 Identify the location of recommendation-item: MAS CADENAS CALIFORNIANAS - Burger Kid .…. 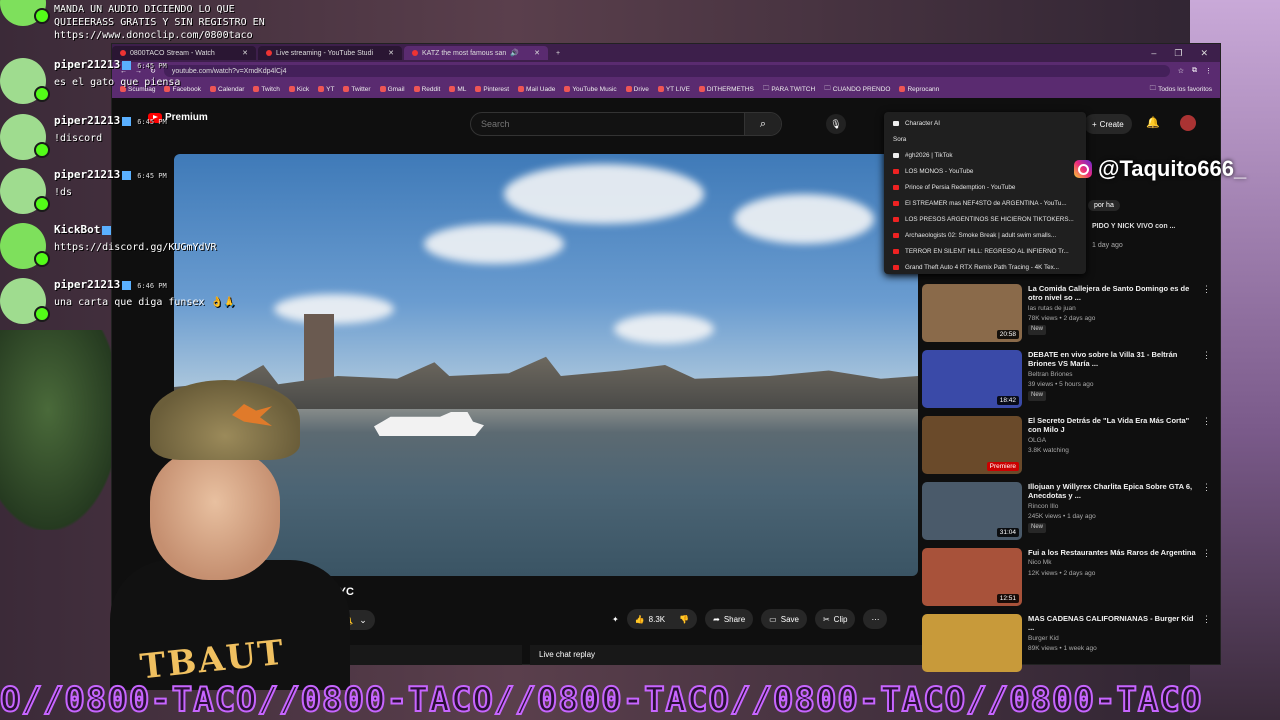
(1067, 647).